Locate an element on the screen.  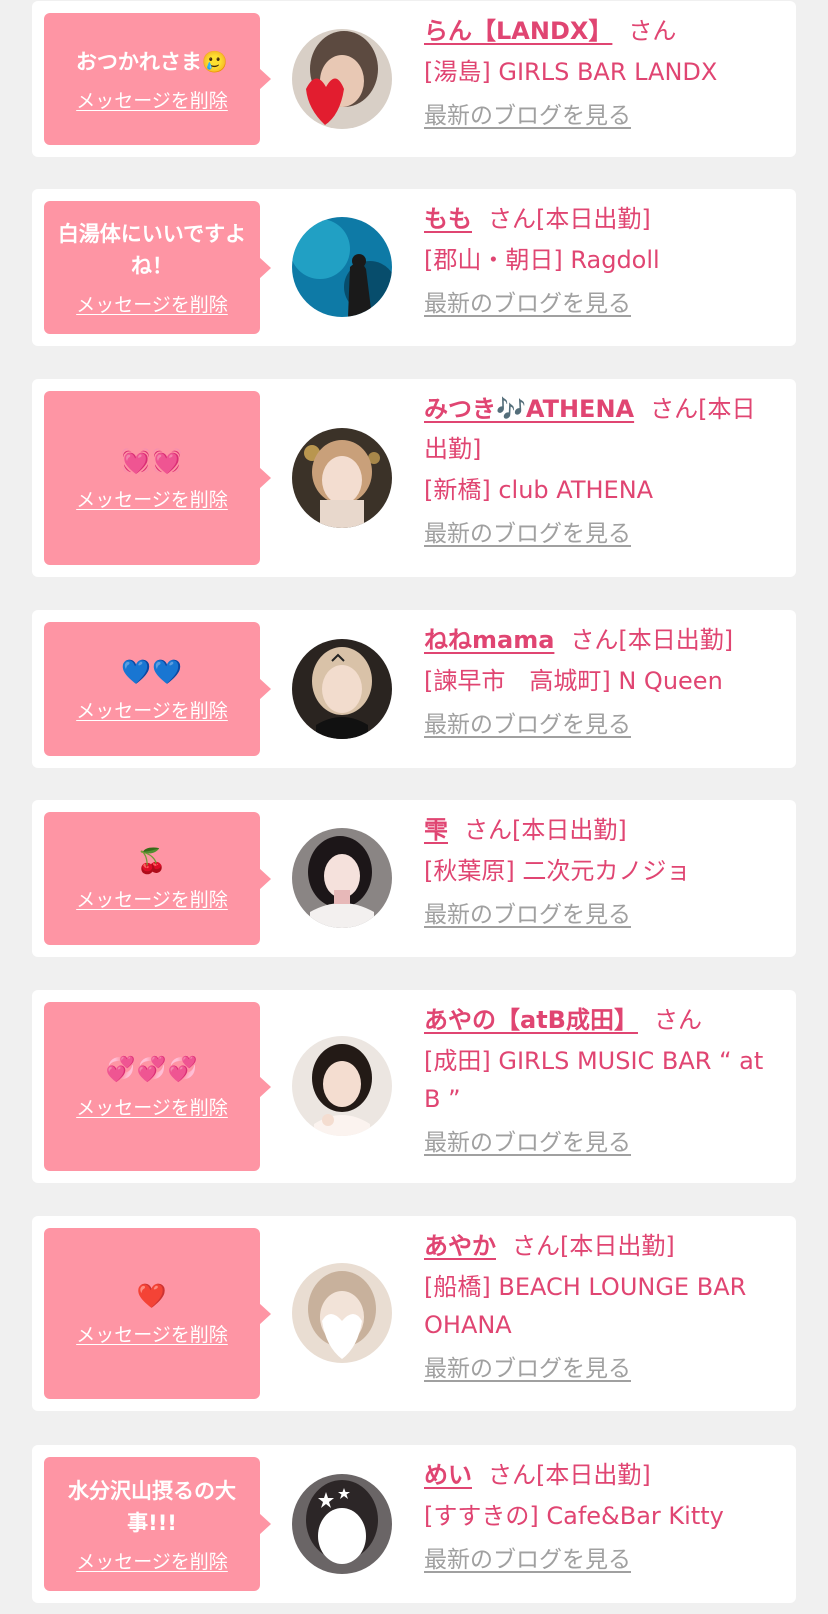
message-bubble: おつかれさま🥲 メッセージを削除 is located at coordinates (157, 79).